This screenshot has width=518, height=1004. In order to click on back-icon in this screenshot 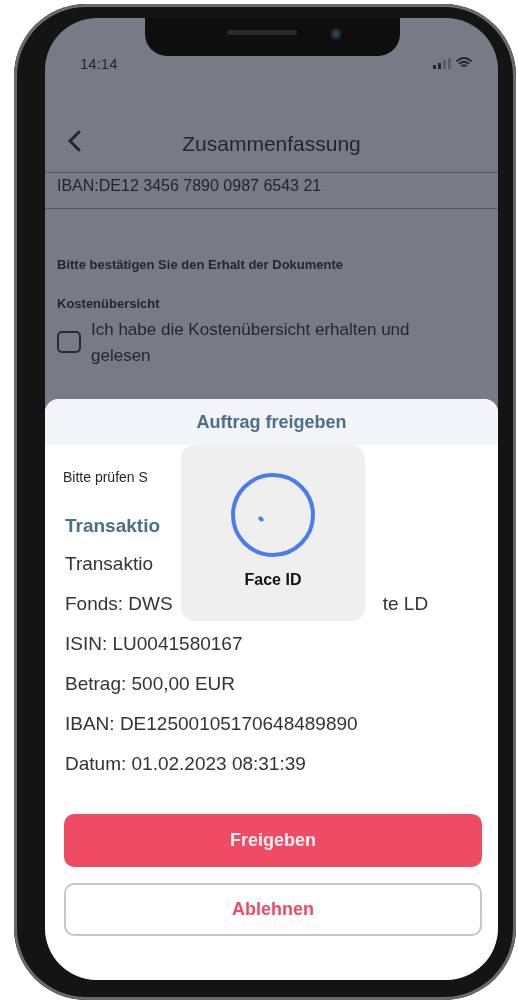, I will do `click(74, 141)`.